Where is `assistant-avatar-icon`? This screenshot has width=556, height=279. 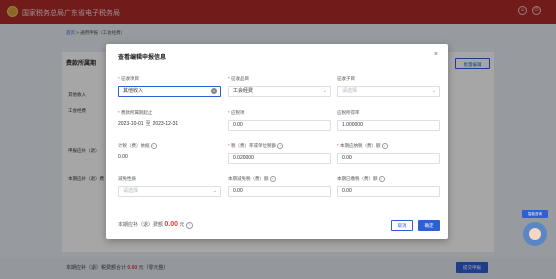 assistant-avatar-icon is located at coordinates (535, 234).